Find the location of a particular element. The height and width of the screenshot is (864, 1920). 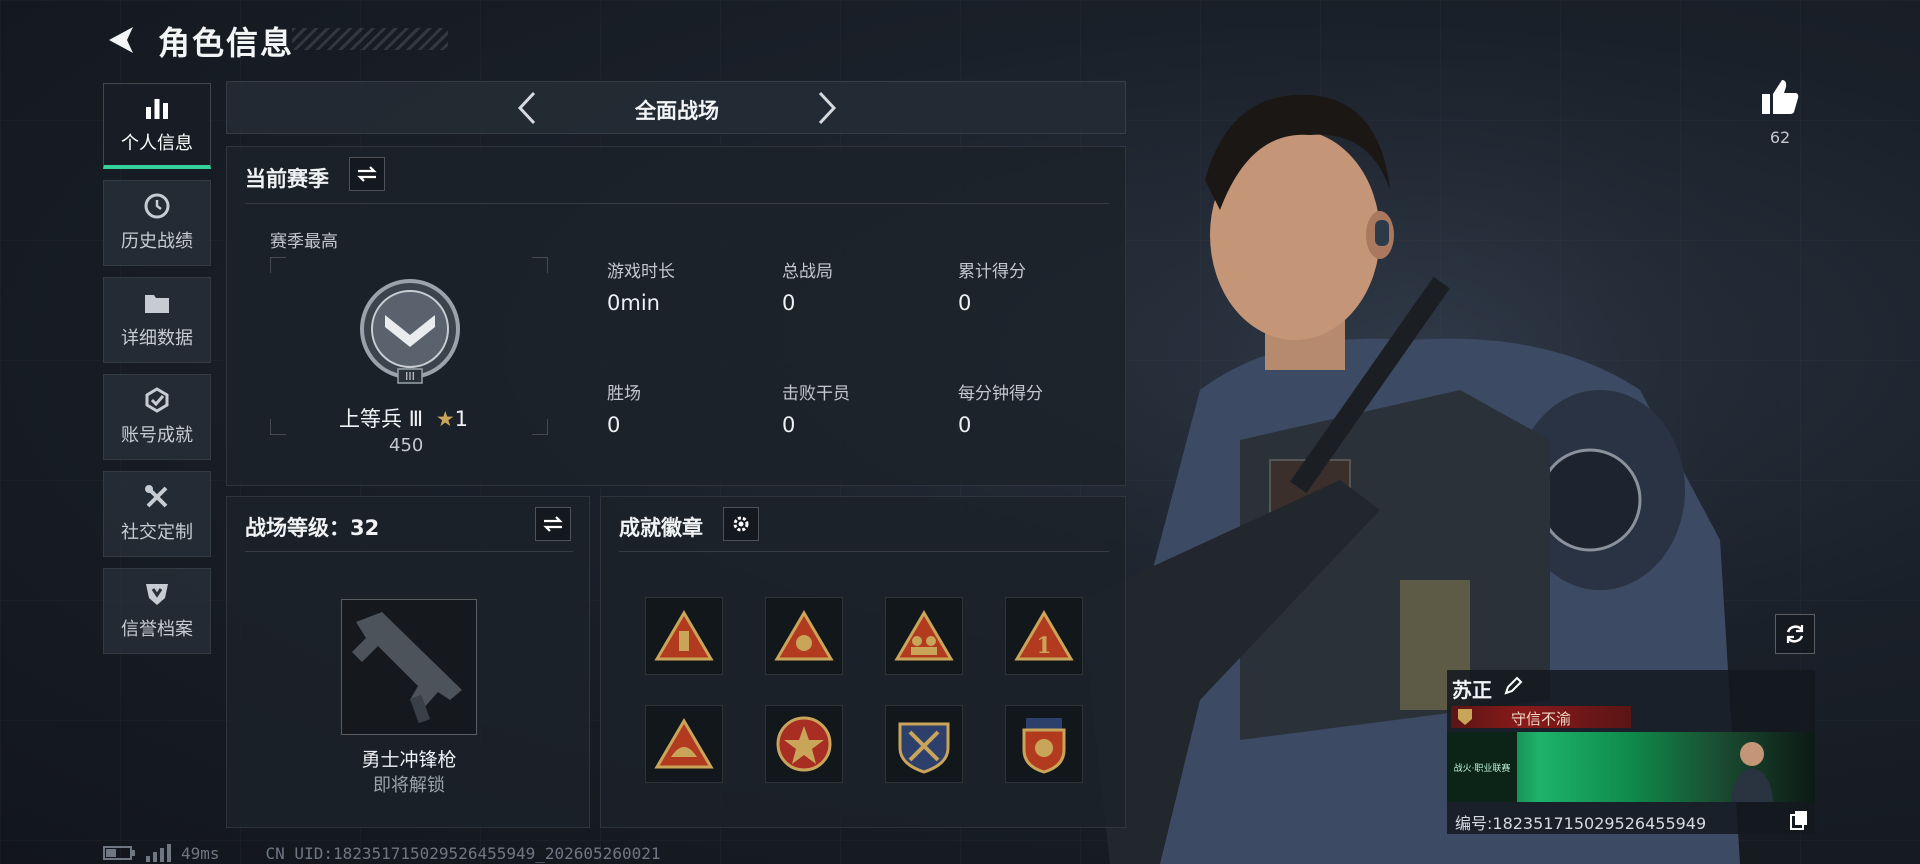

season-title: 当前赛季 is located at coordinates (287, 179).